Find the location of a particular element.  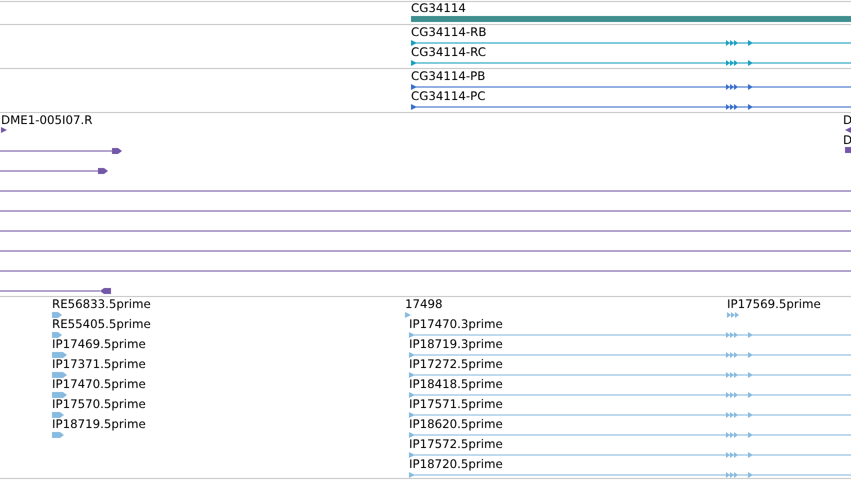

feature-label: IP17470.5prime is located at coordinates (99, 384).